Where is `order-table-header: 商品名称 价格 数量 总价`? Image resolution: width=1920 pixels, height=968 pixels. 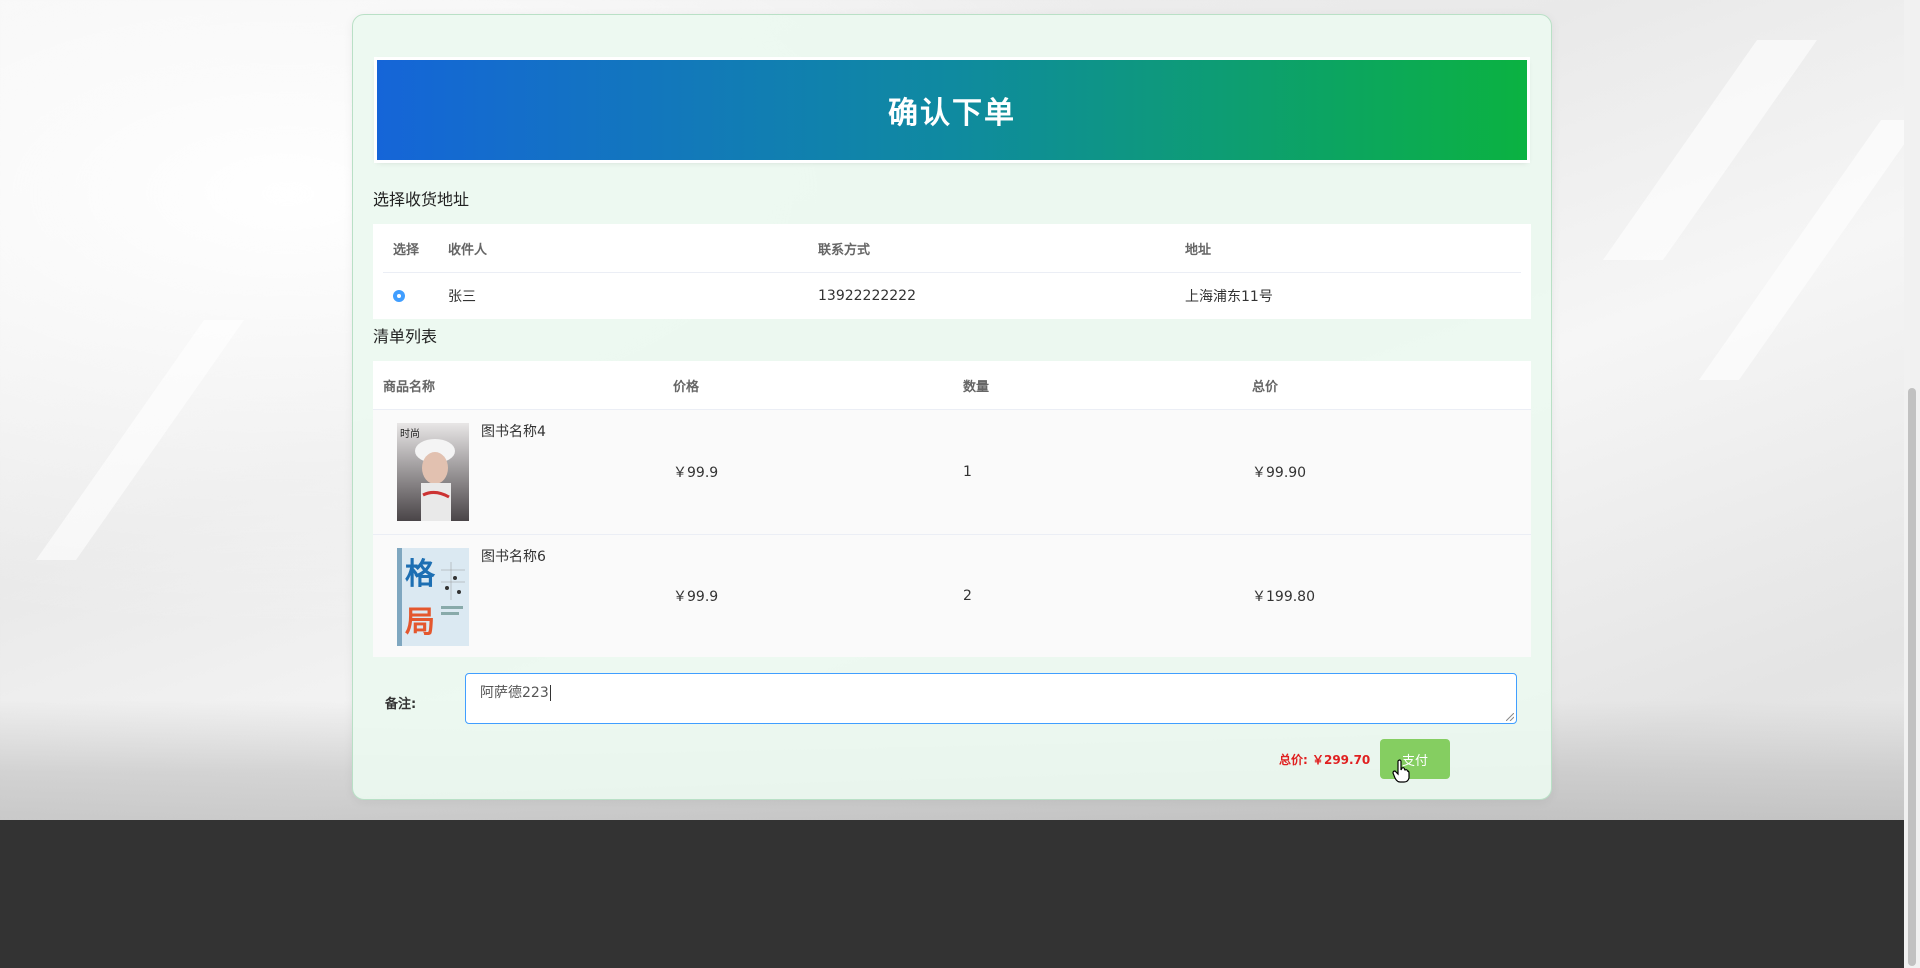
order-table-header: 商品名称 价格 数量 总价 is located at coordinates (952, 385).